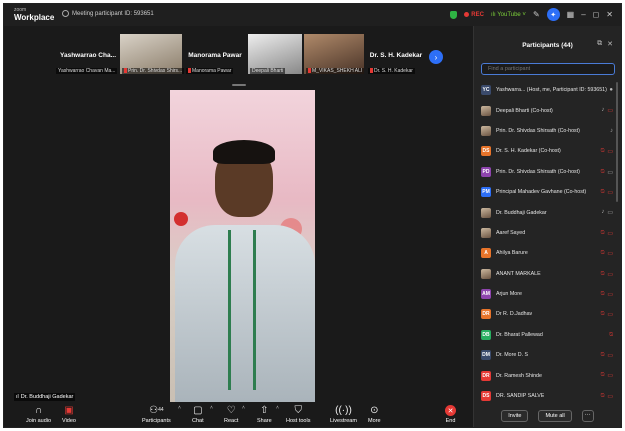 The image size is (625, 431). I want to click on participant-row: PD Prin. Dr. Shivdas Shirsath (Co-host) ⍉ ▭, so click(548, 172).